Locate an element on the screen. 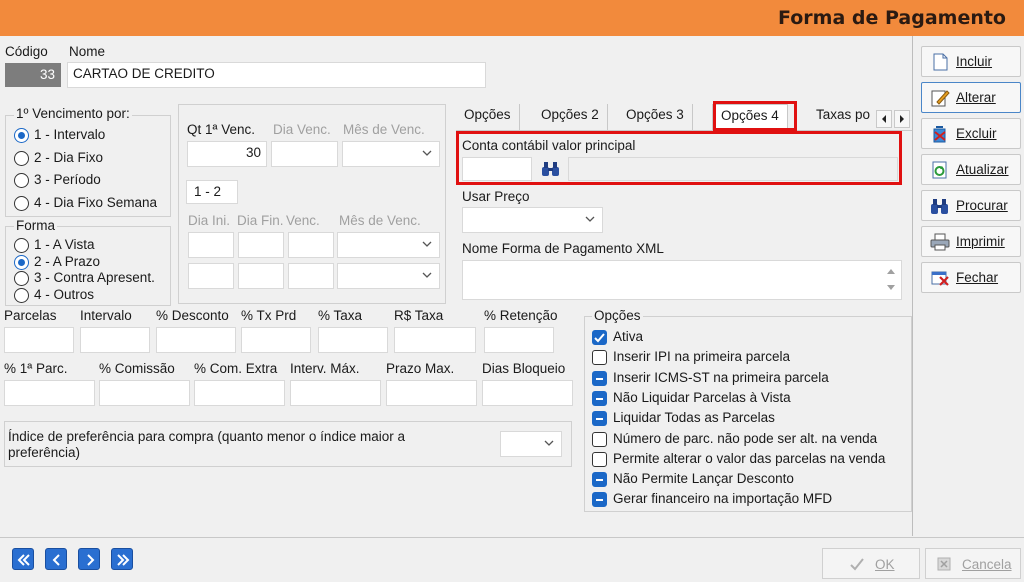  forma-option-label: 2 - A Prazo is located at coordinates (67, 261).